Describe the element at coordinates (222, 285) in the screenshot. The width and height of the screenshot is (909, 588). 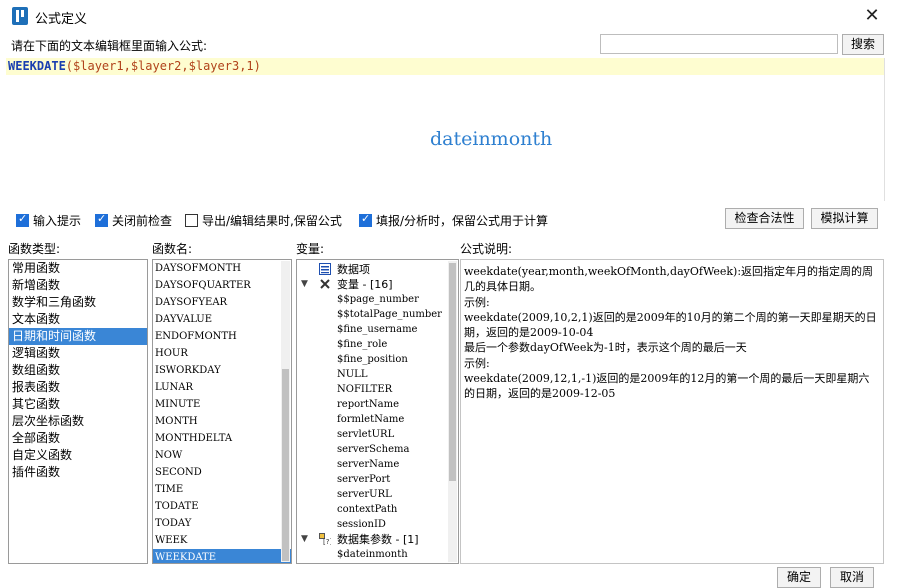
I see `function-item: DAYSOFQUARTER` at that location.